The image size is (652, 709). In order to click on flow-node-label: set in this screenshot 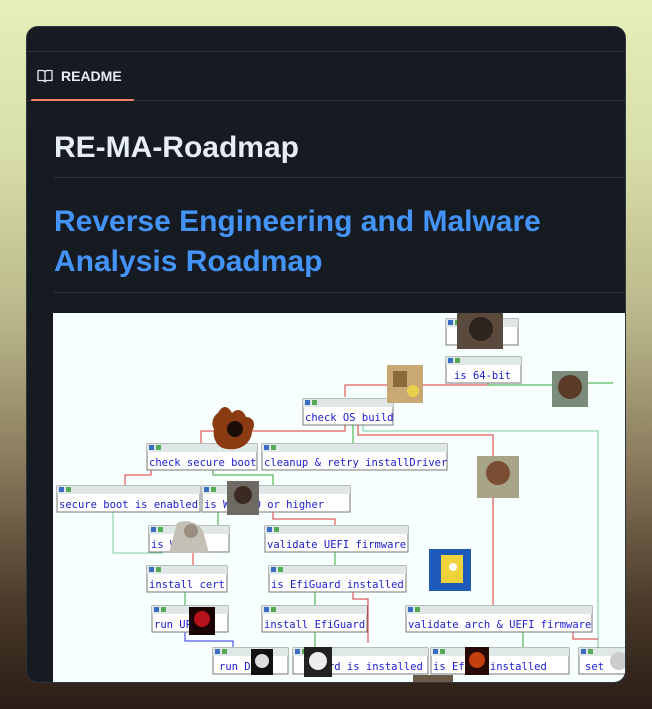, I will do `click(594, 667)`.